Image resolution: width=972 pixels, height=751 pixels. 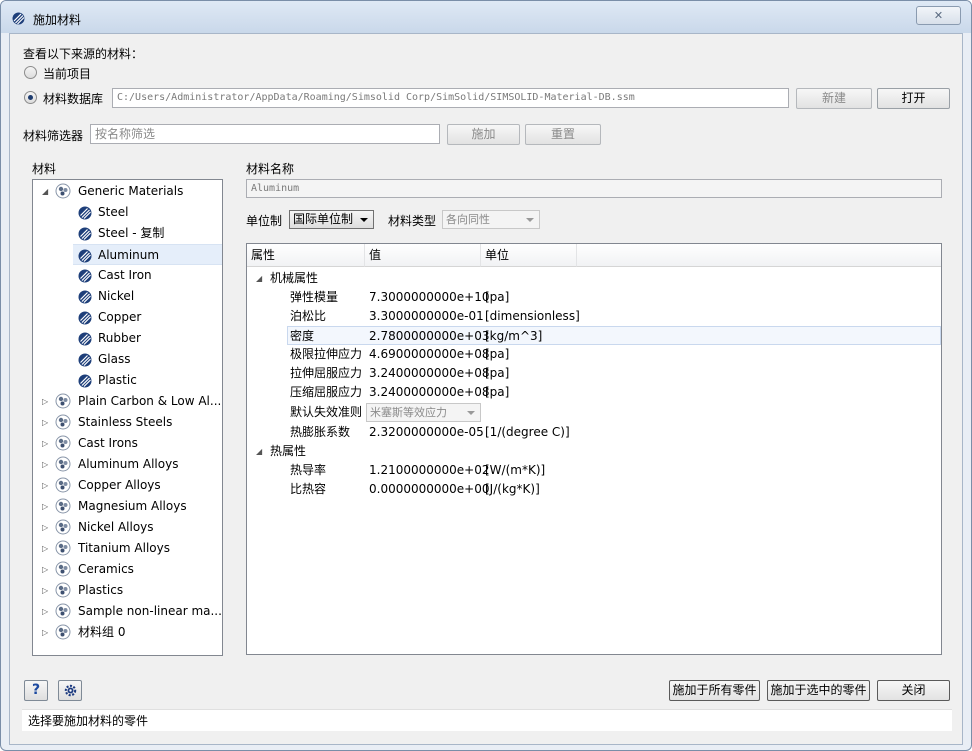 I want to click on tree-material-item: Nickel, so click(x=127, y=296).